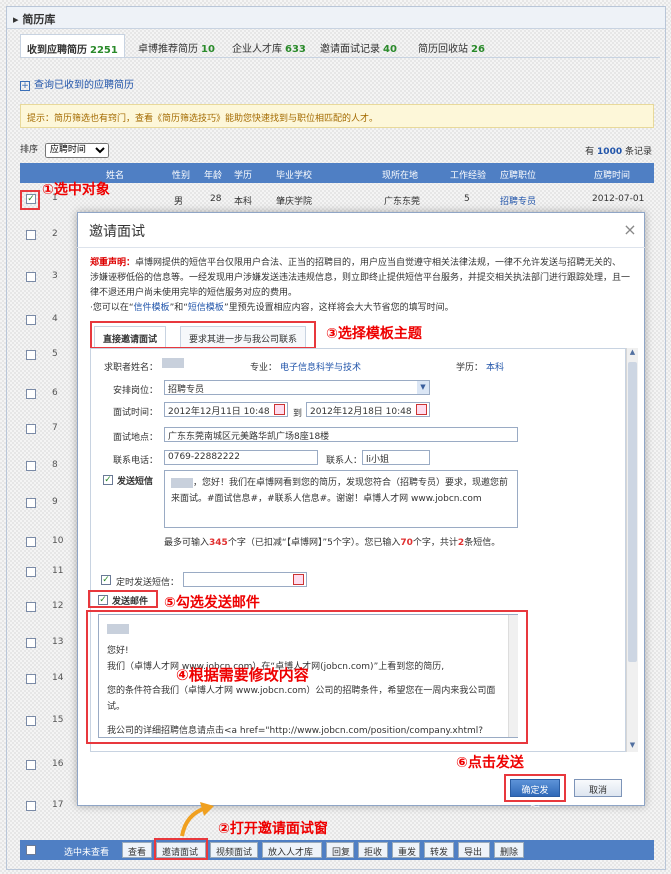 The width and height of the screenshot is (671, 874). I want to click on close-icon: ×, so click(630, 230).